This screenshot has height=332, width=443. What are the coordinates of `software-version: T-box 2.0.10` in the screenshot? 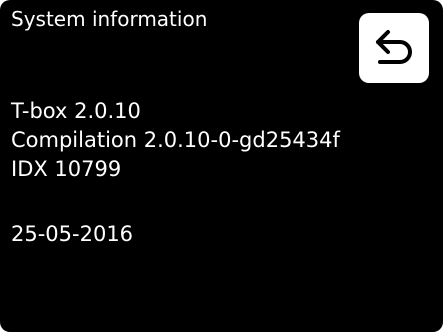 It's located at (76, 111).